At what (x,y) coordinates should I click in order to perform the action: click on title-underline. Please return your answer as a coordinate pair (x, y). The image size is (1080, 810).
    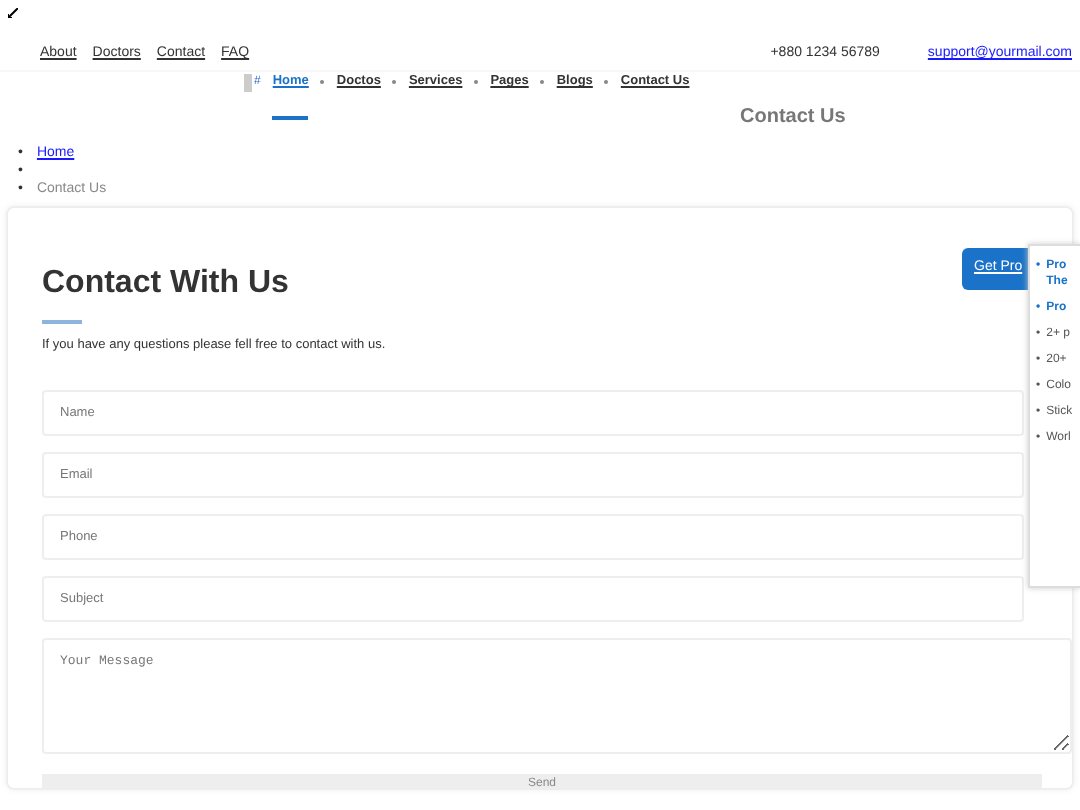
    Looking at the image, I should click on (62, 322).